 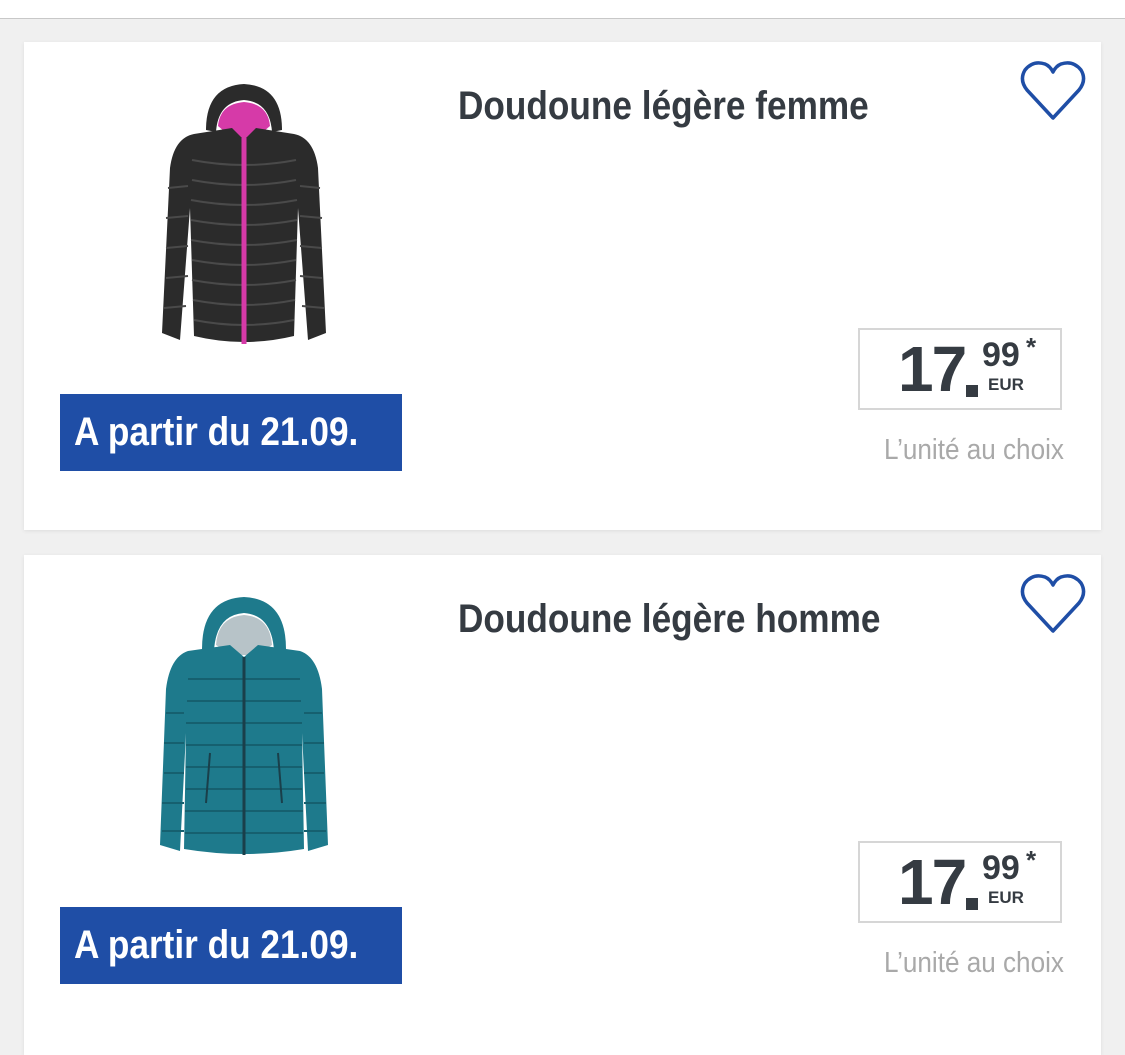 I want to click on product-title: Doudoune légère homme, so click(x=669, y=619).